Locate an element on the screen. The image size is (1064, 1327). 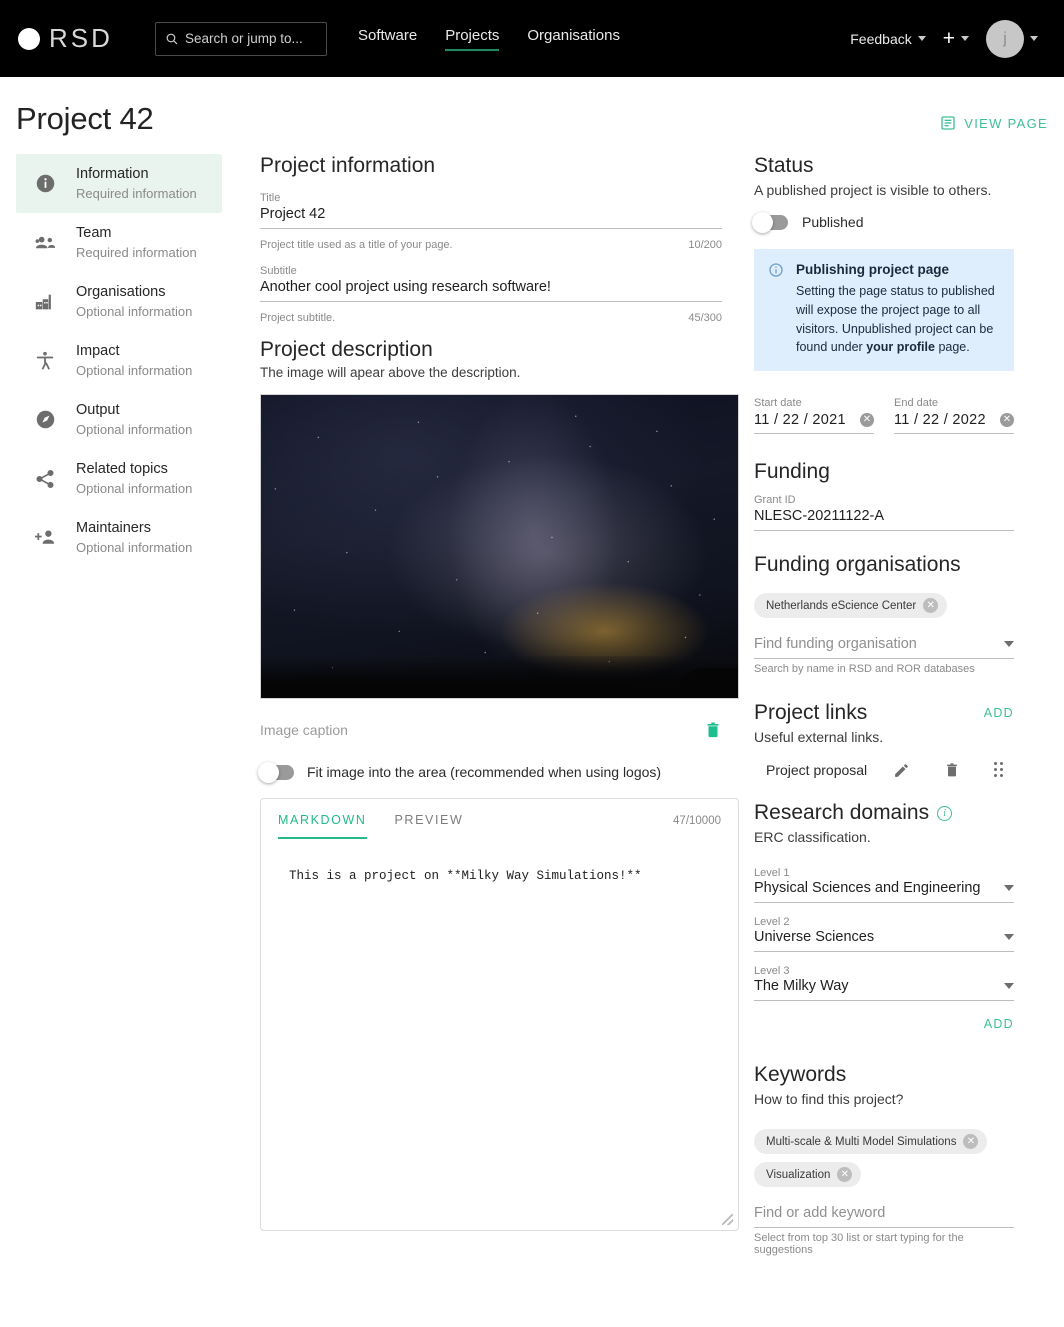
page-title: Project 42 is located at coordinates (85, 118).